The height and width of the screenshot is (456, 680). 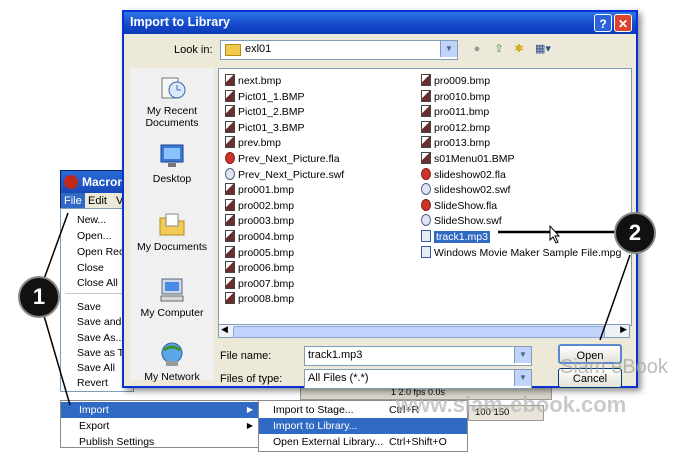 What do you see at coordinates (614, 367) in the screenshot?
I see `watermark-text: Siam eBook` at bounding box center [614, 367].